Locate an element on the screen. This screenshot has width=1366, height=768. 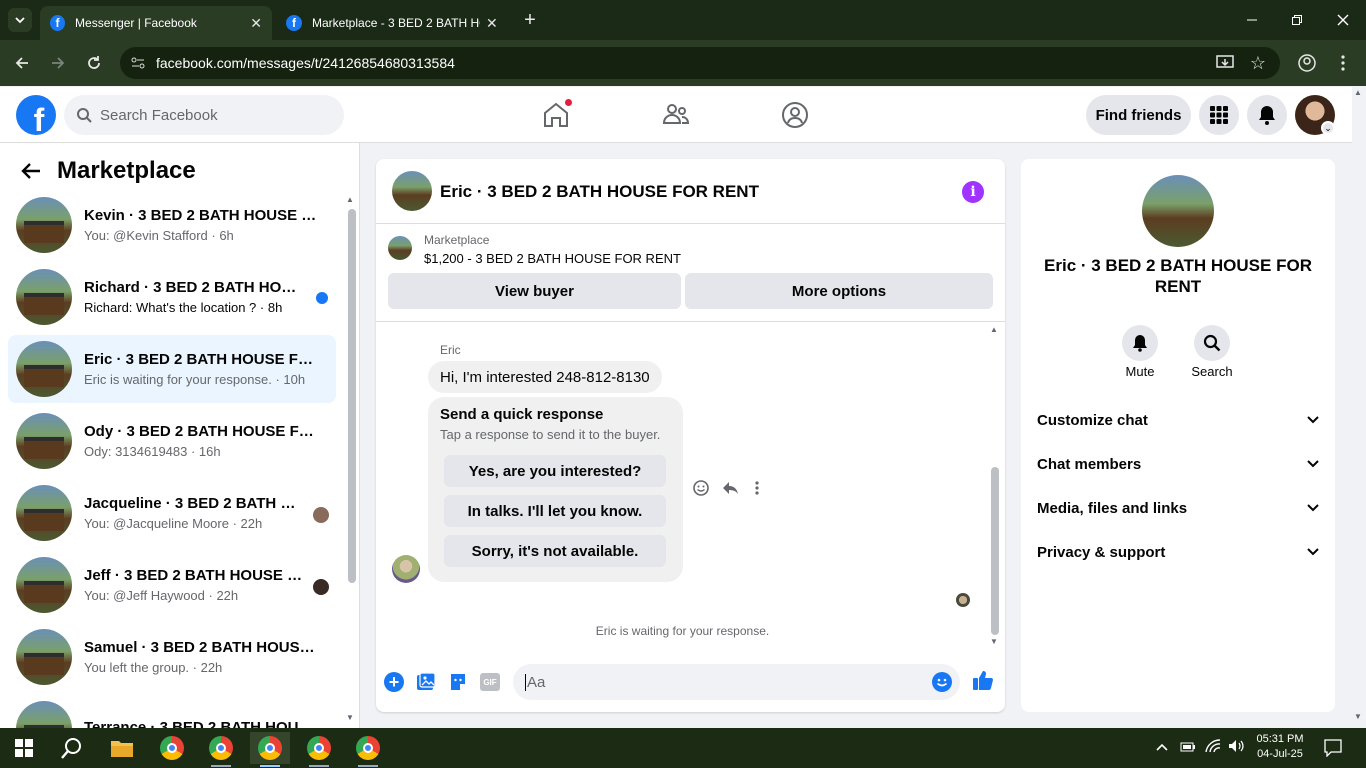
browser-tab-messenger: f Messenger | Facebook ✕ is located at coordinates (156, 23).